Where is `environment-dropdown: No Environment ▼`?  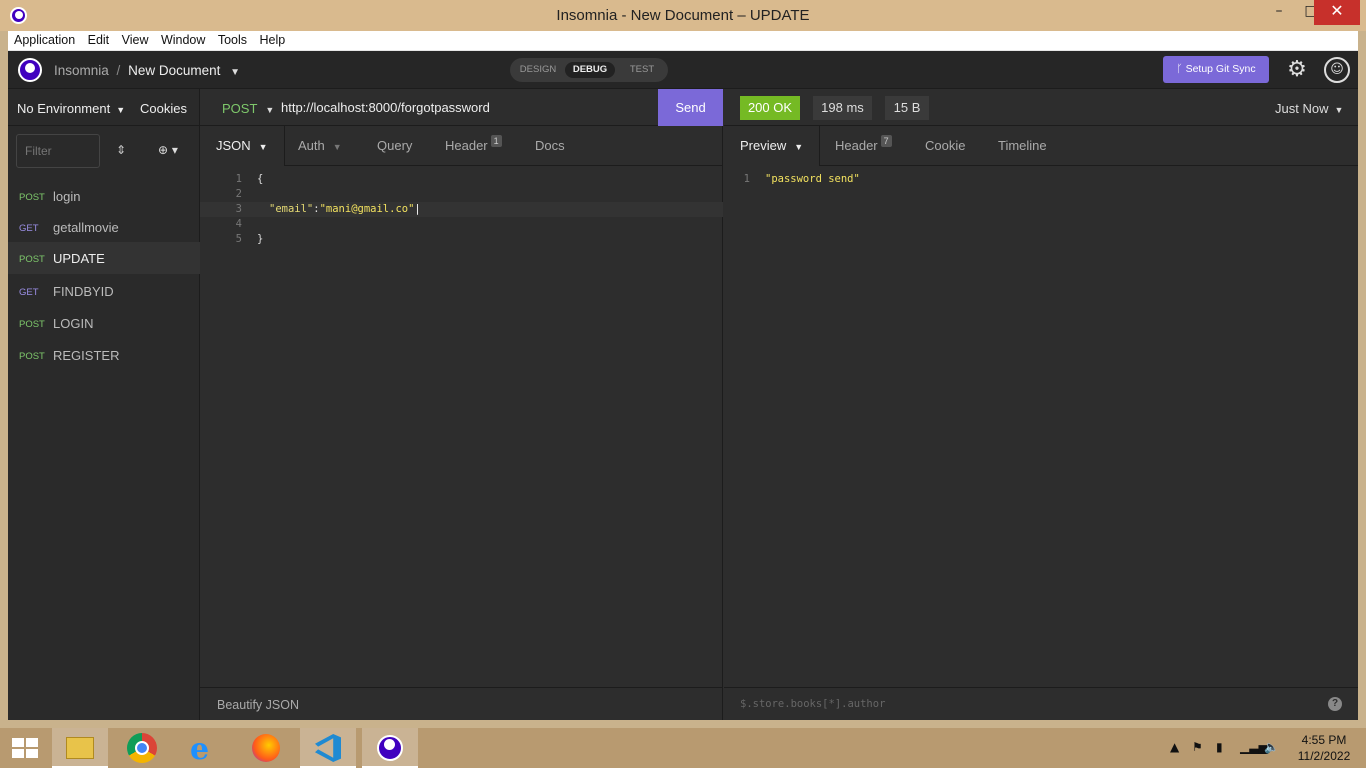
environment-dropdown: No Environment ▼ is located at coordinates (71, 108).